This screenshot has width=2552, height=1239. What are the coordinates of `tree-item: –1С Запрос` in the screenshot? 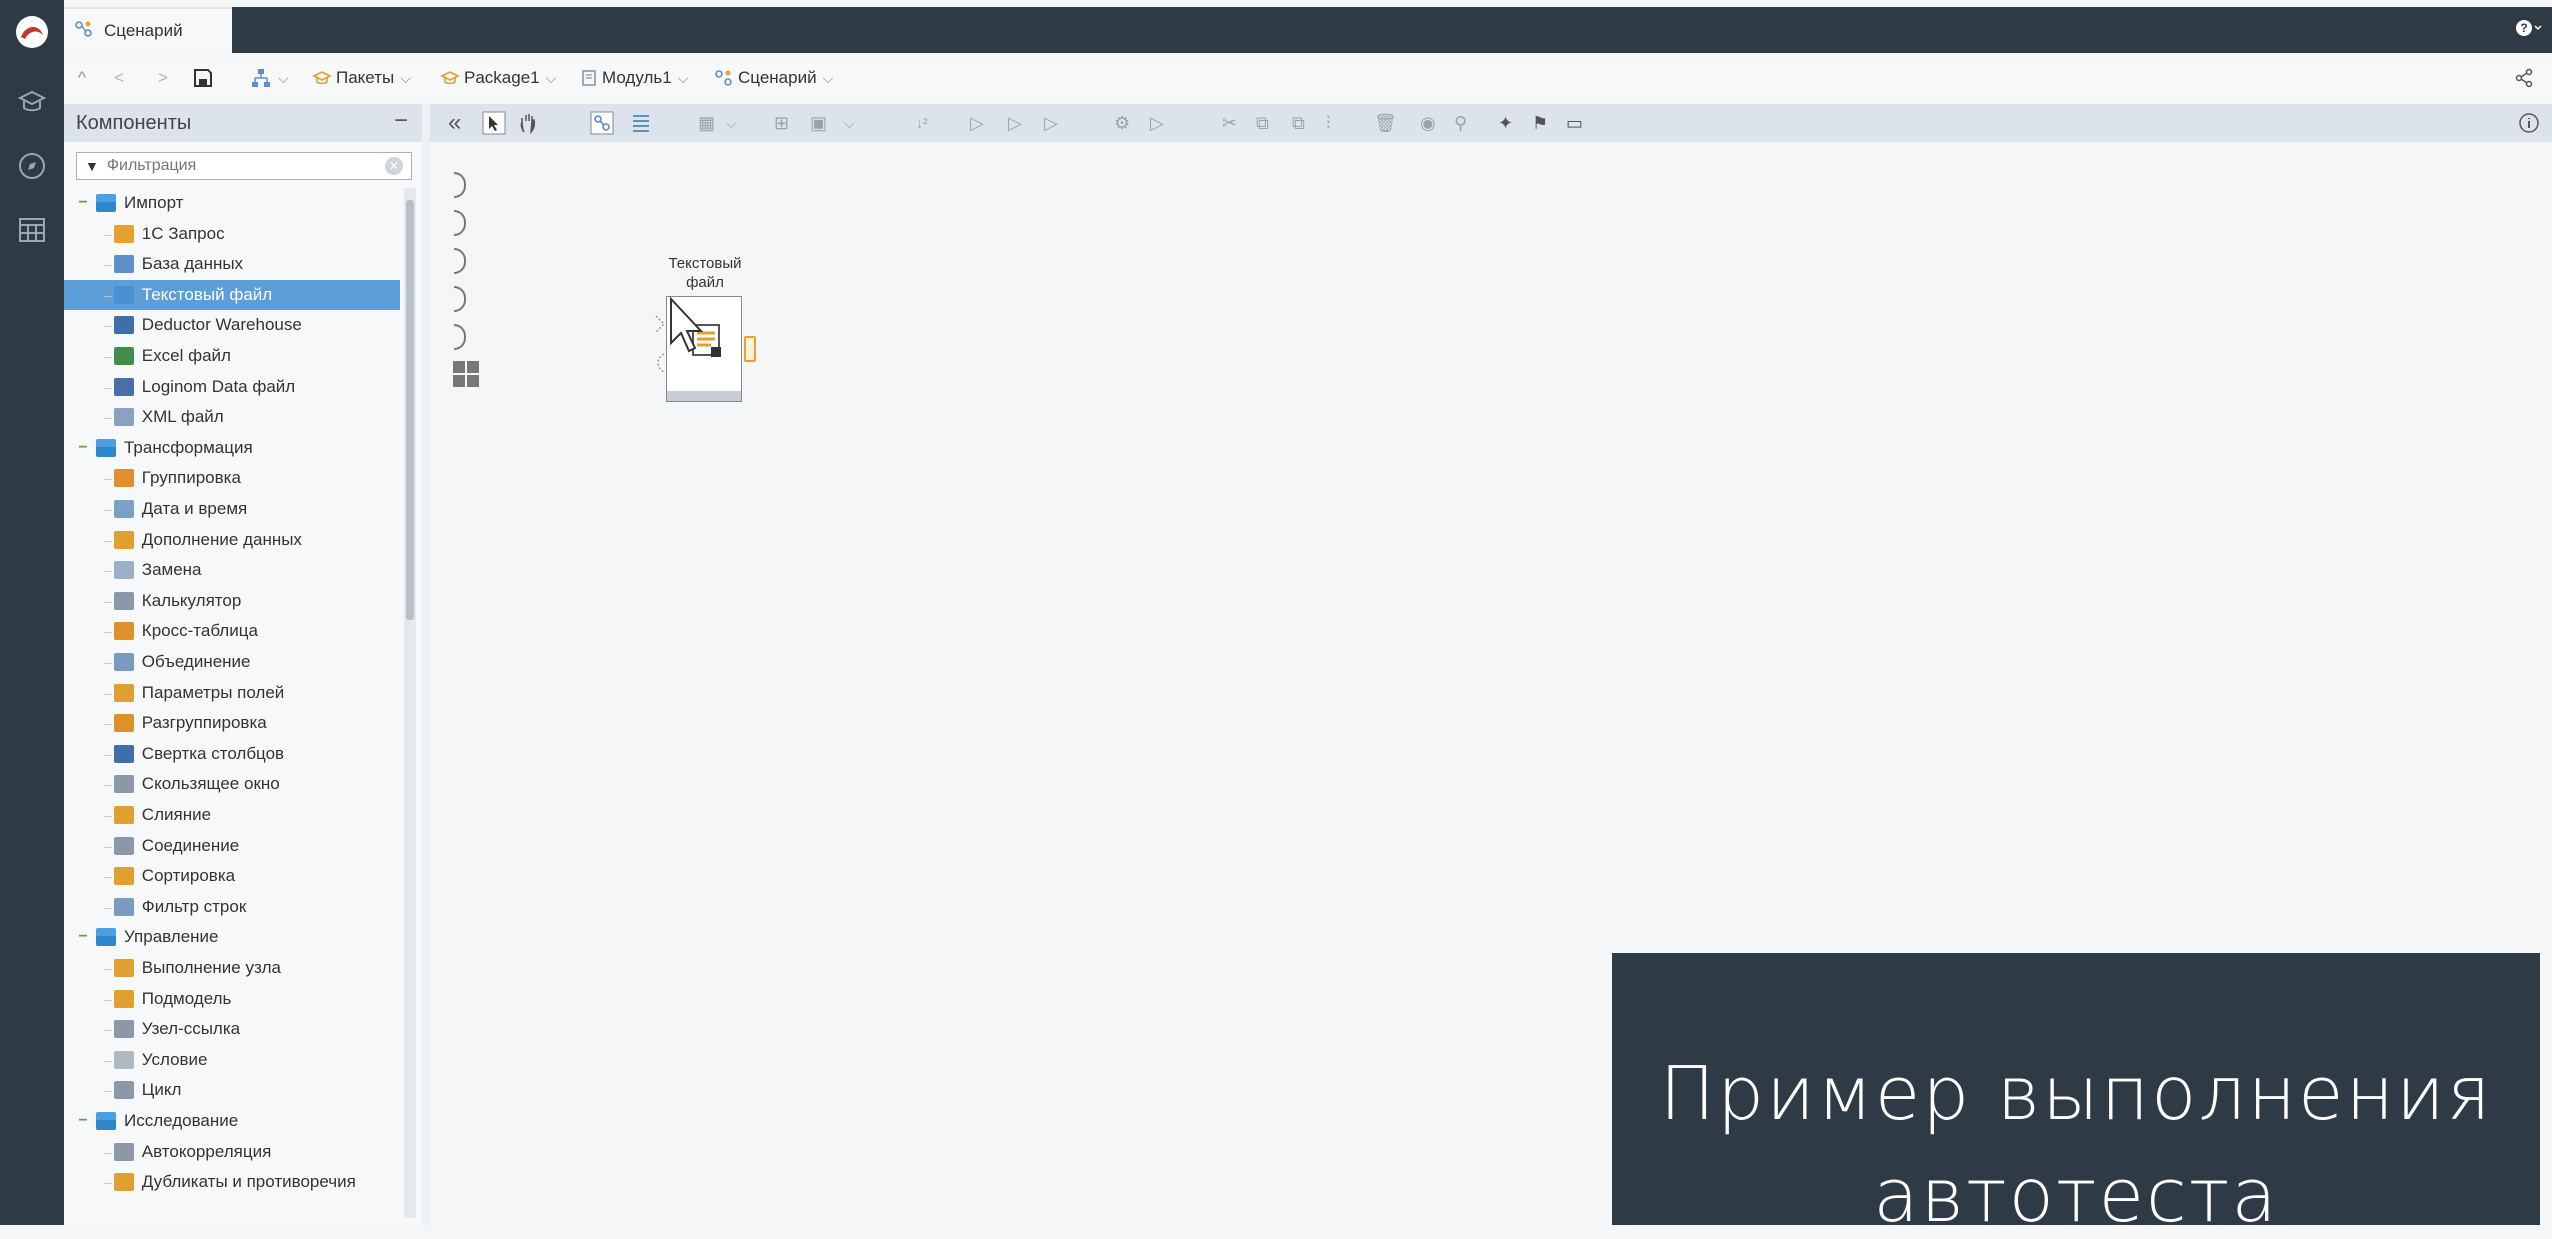 It's located at (232, 234).